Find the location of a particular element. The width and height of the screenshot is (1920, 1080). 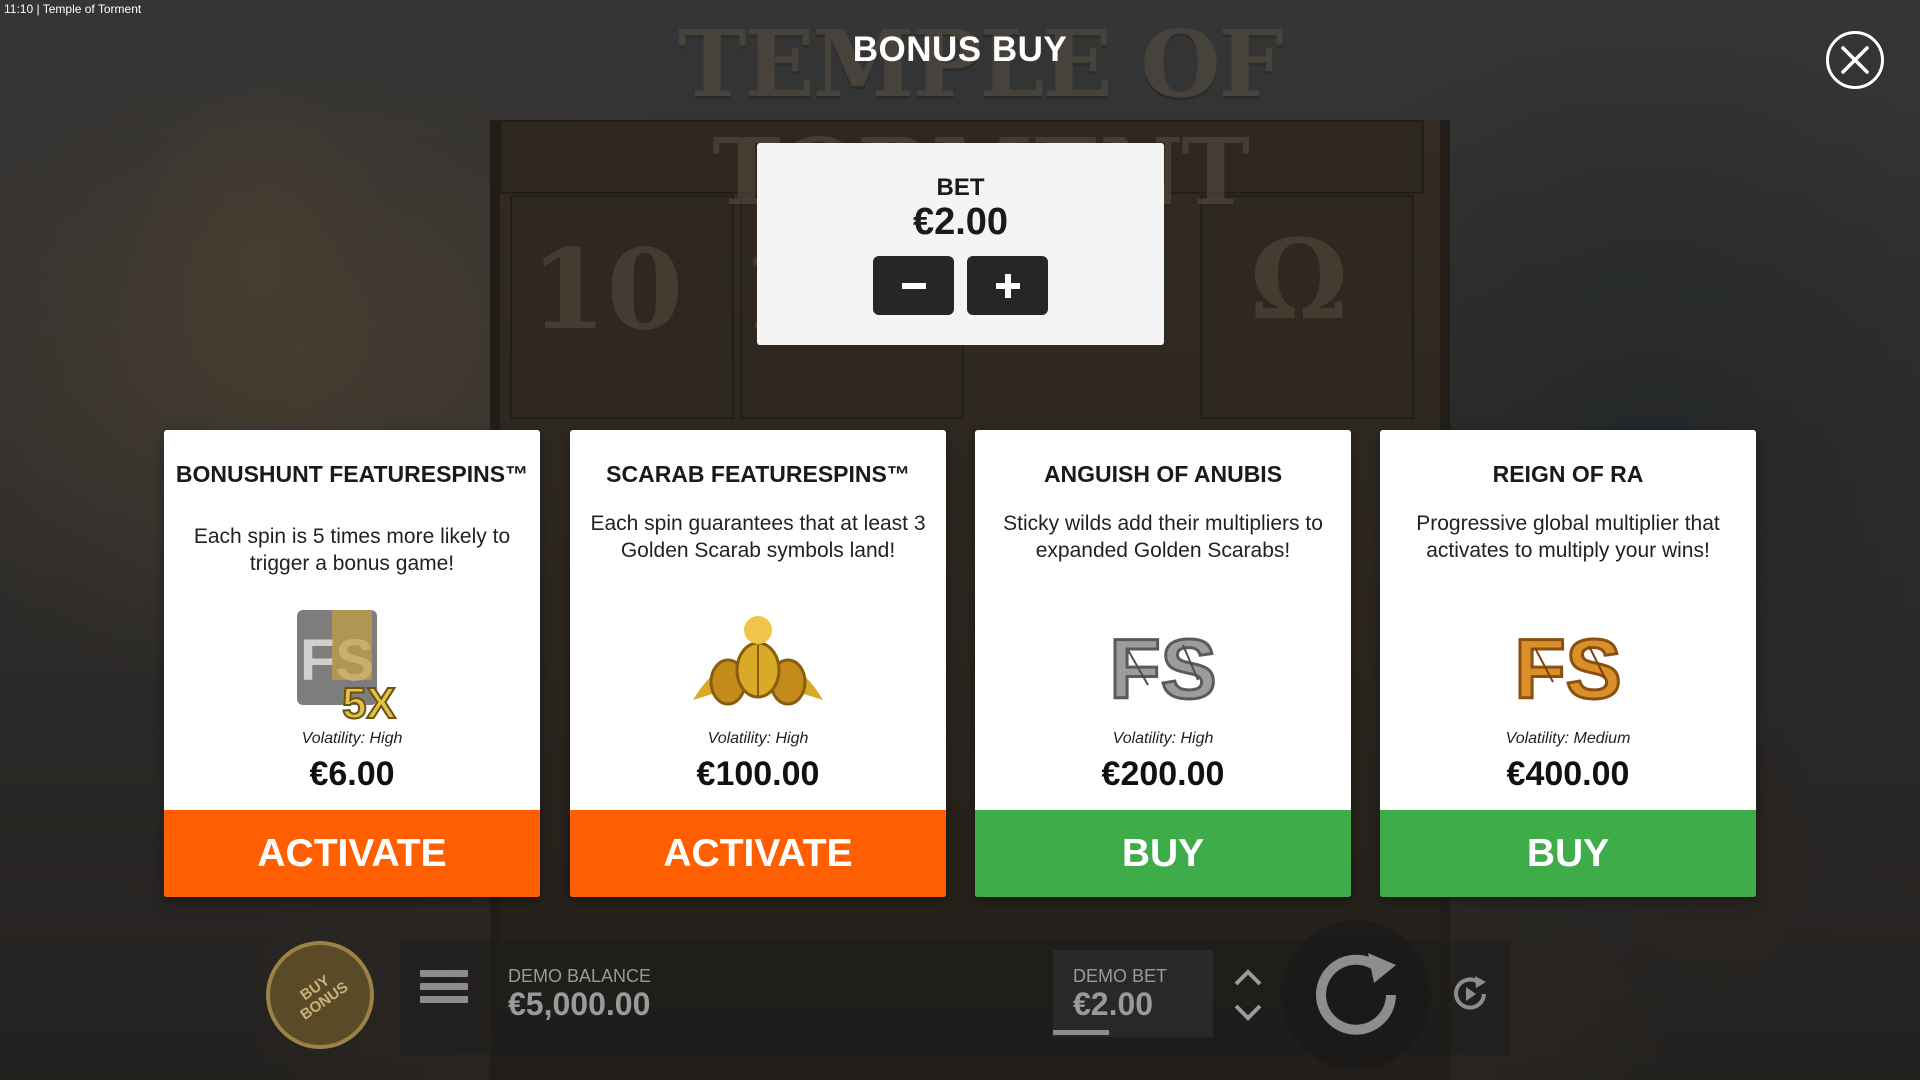

decrease-bet-button is located at coordinates (913, 285).